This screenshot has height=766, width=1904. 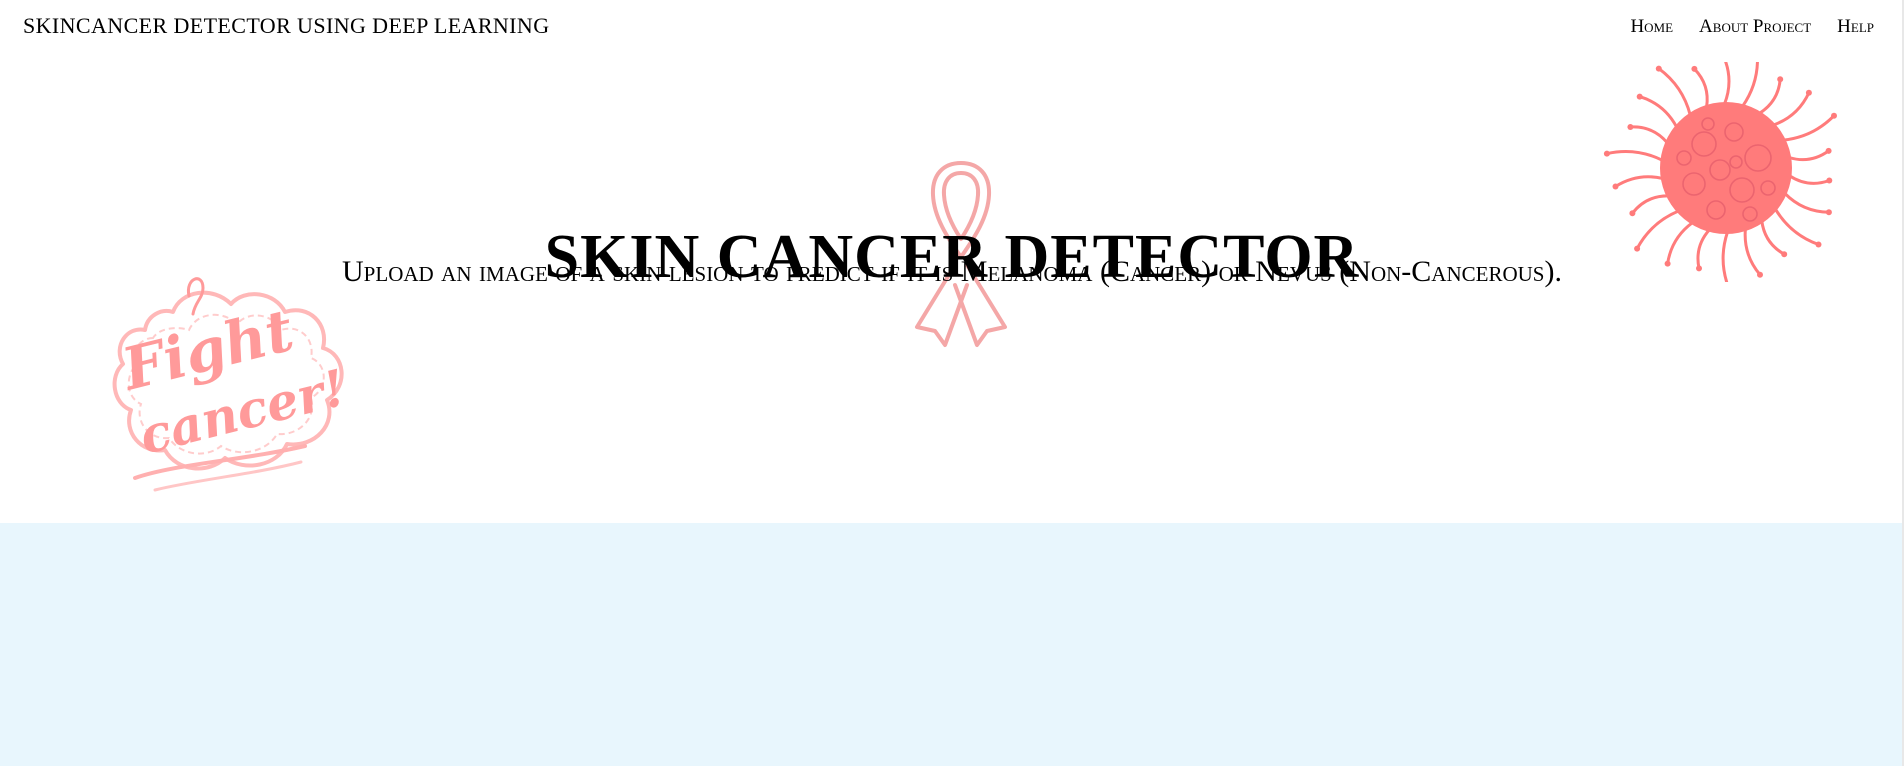 What do you see at coordinates (1651, 27) in the screenshot?
I see `nav-home: Home` at bounding box center [1651, 27].